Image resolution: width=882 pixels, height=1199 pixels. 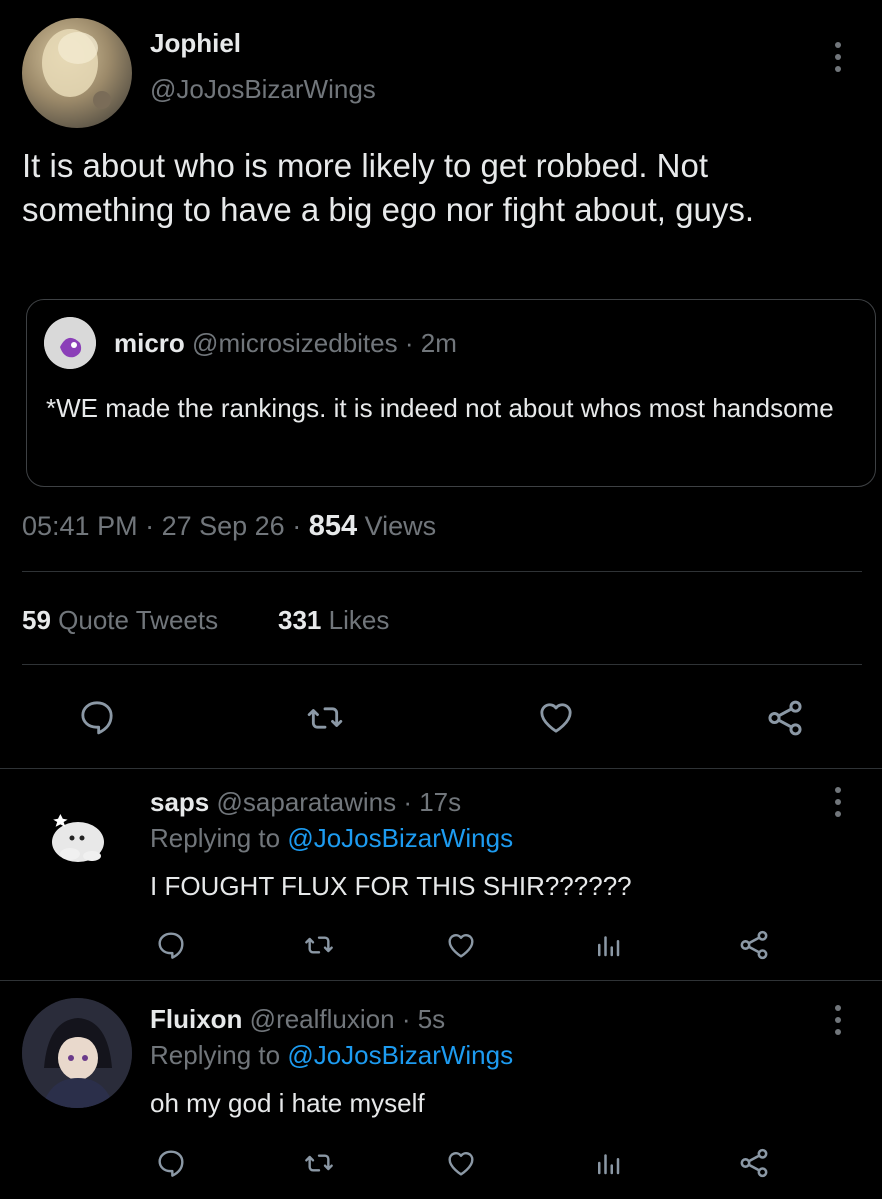 What do you see at coordinates (400, 526) in the screenshot?
I see `views-label: Views` at bounding box center [400, 526].